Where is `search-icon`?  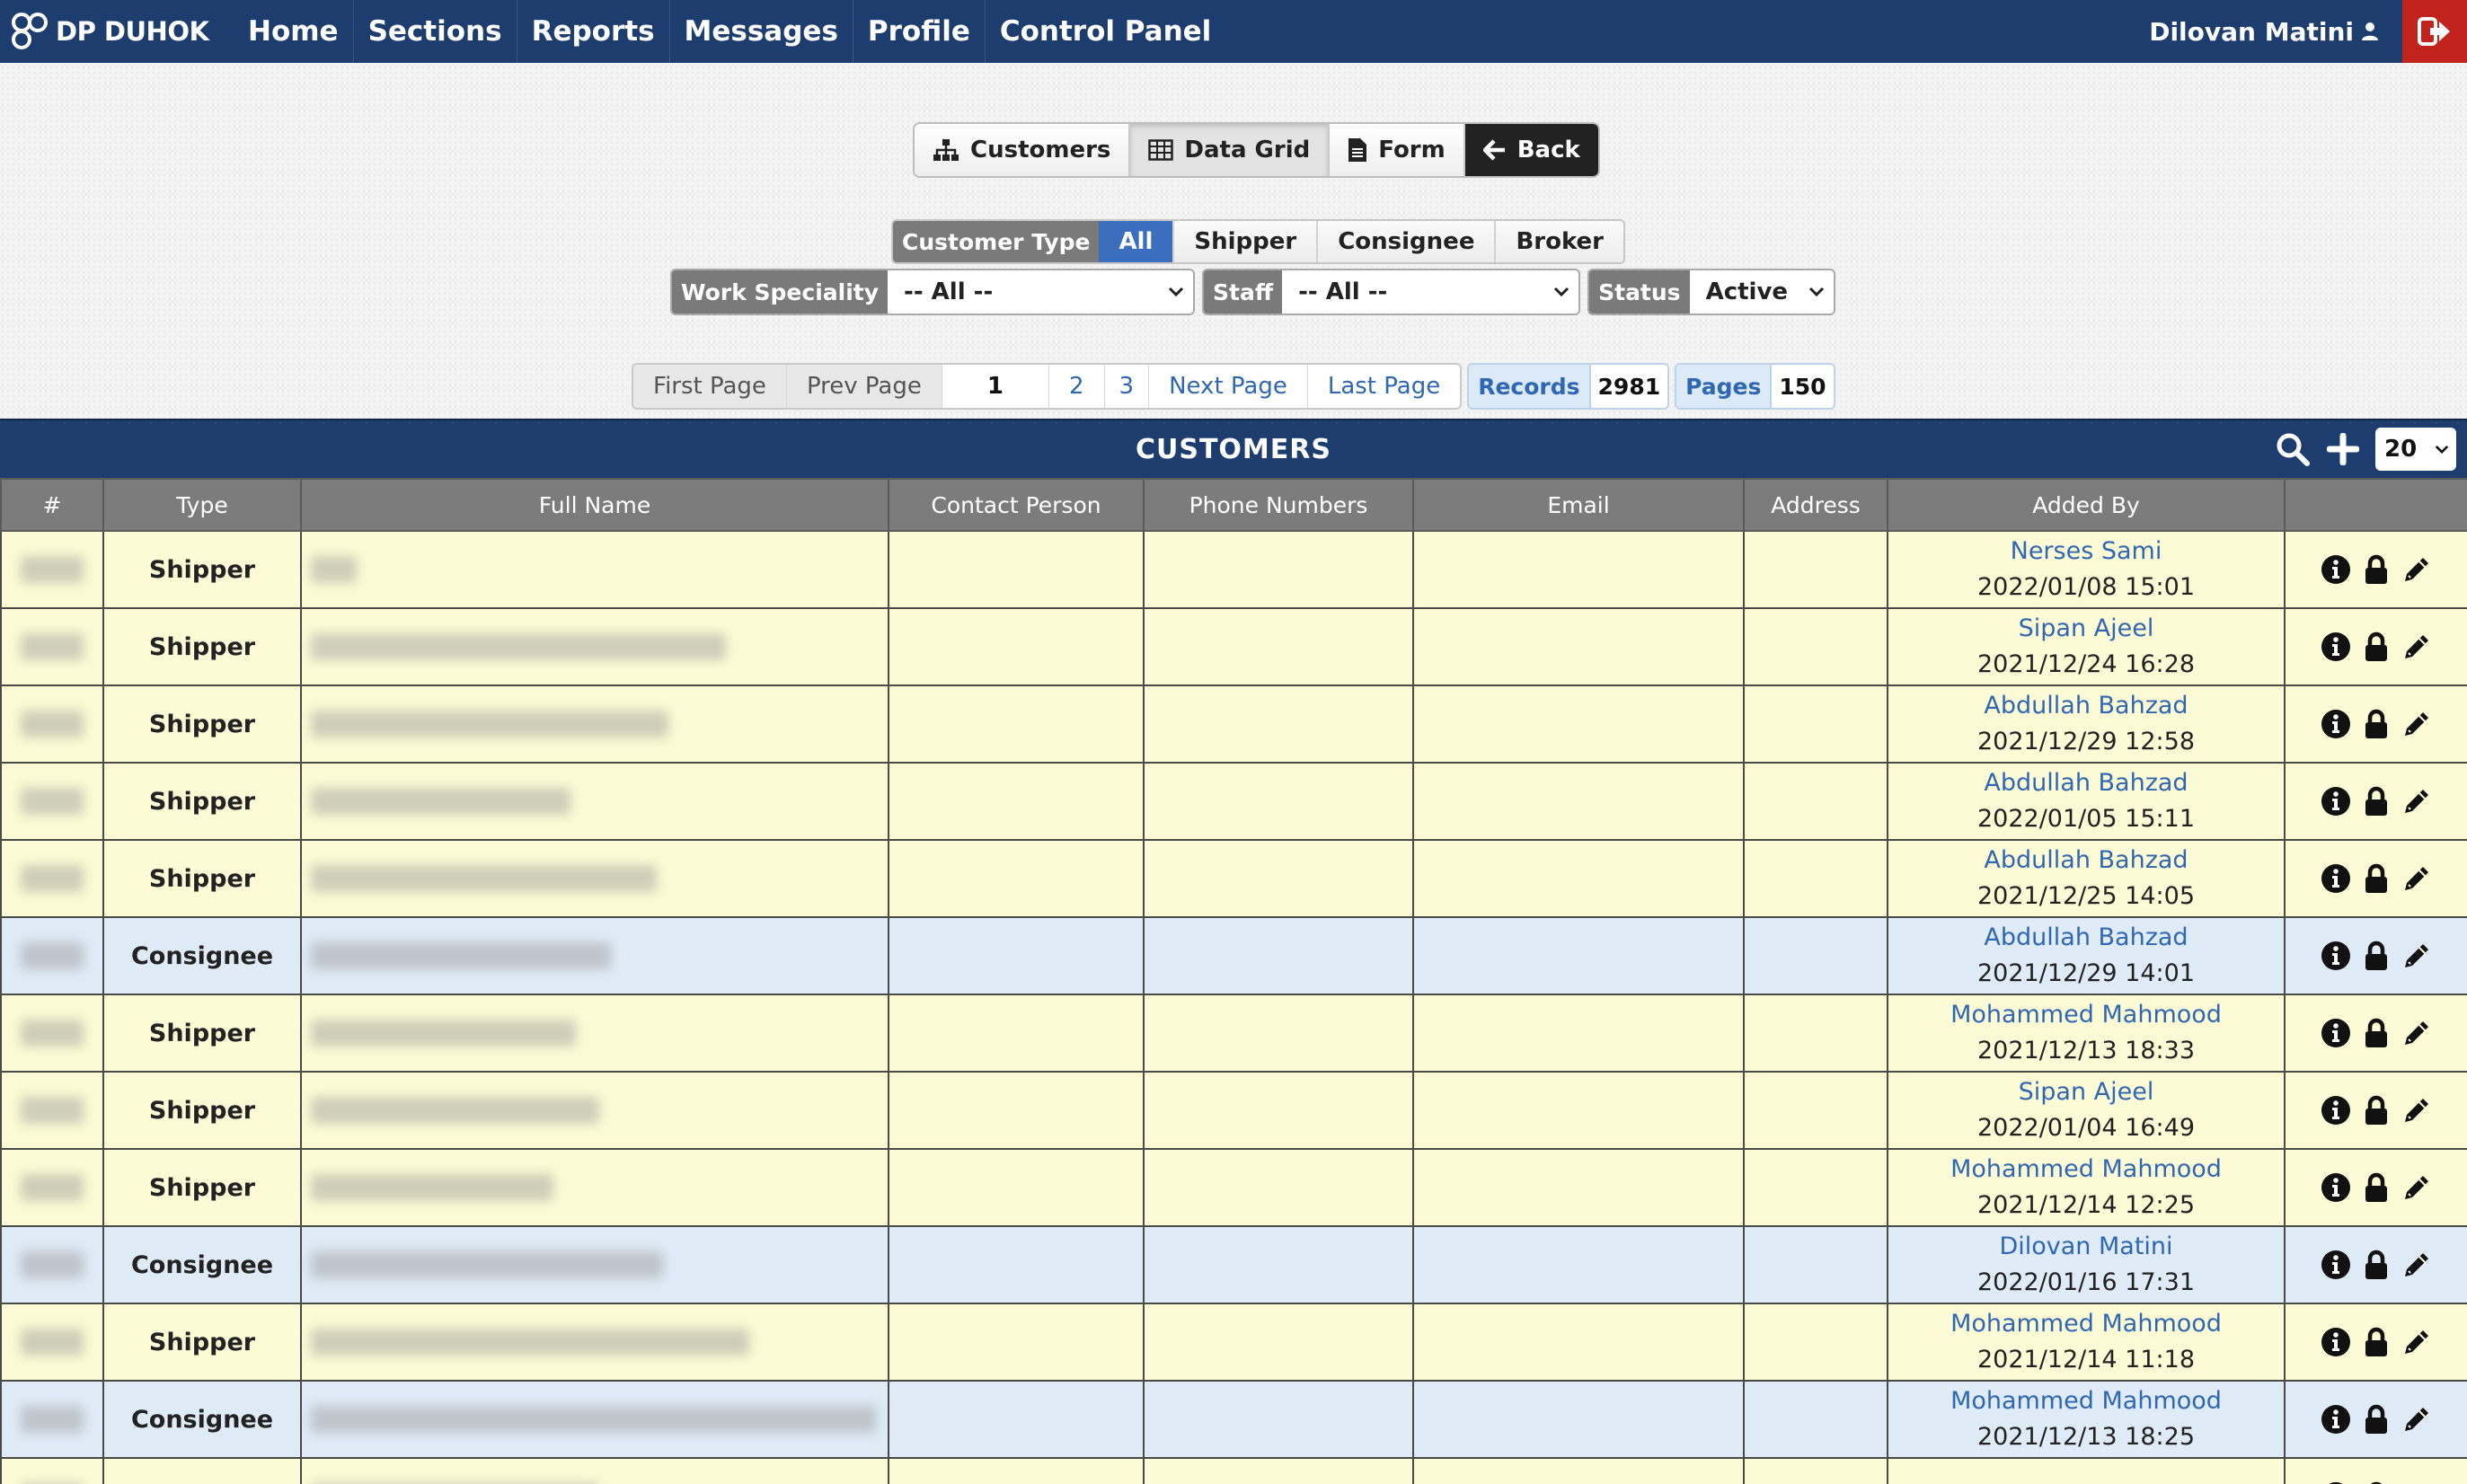
search-icon is located at coordinates (2293, 449).